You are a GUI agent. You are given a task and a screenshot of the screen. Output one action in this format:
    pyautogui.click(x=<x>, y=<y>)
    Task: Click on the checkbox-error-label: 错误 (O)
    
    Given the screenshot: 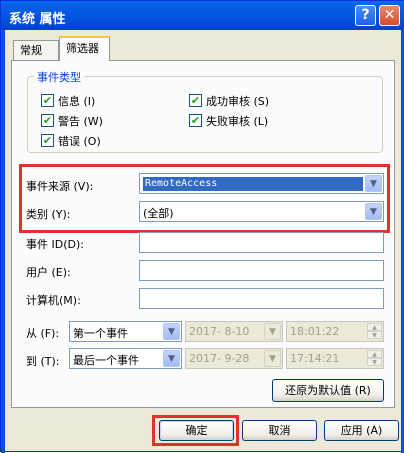 What is the action you would take?
    pyautogui.click(x=79, y=141)
    